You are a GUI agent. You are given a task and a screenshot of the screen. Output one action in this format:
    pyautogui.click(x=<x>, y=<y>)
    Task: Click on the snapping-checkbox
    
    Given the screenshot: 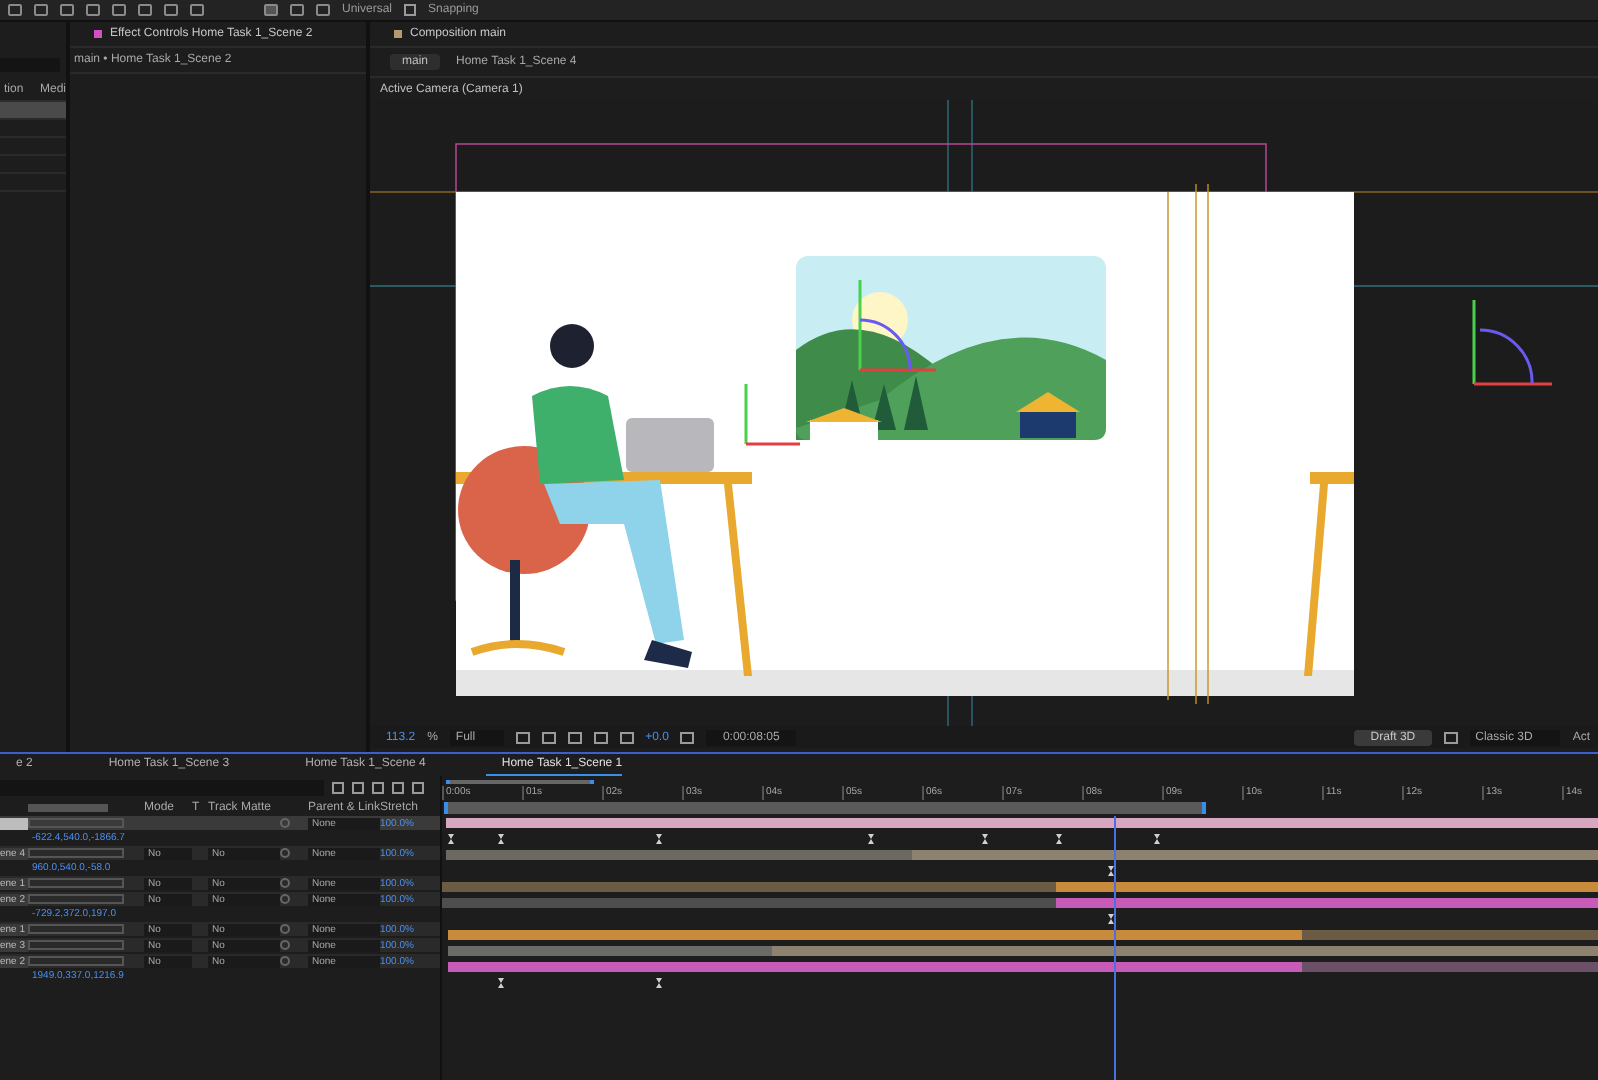 What is the action you would take?
    pyautogui.click(x=410, y=10)
    